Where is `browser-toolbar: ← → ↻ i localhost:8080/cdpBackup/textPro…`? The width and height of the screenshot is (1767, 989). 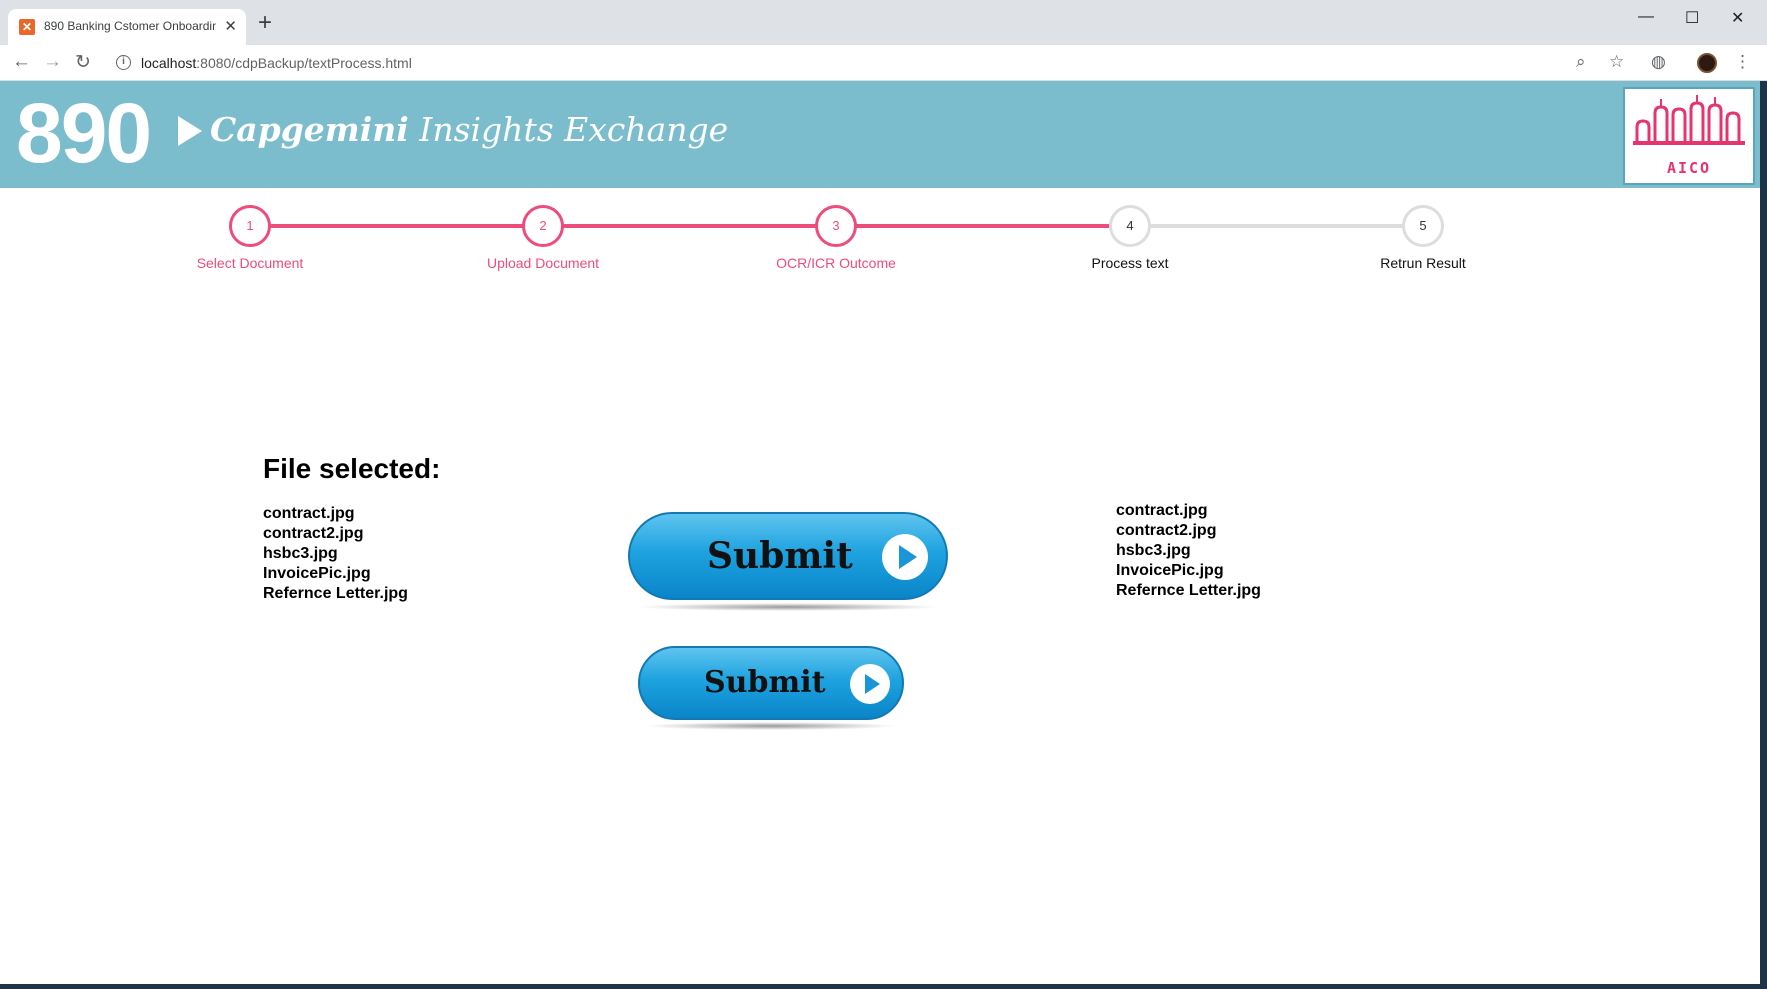 browser-toolbar: ← → ↻ i localhost:8080/cdpBackup/textPro… is located at coordinates (883, 63).